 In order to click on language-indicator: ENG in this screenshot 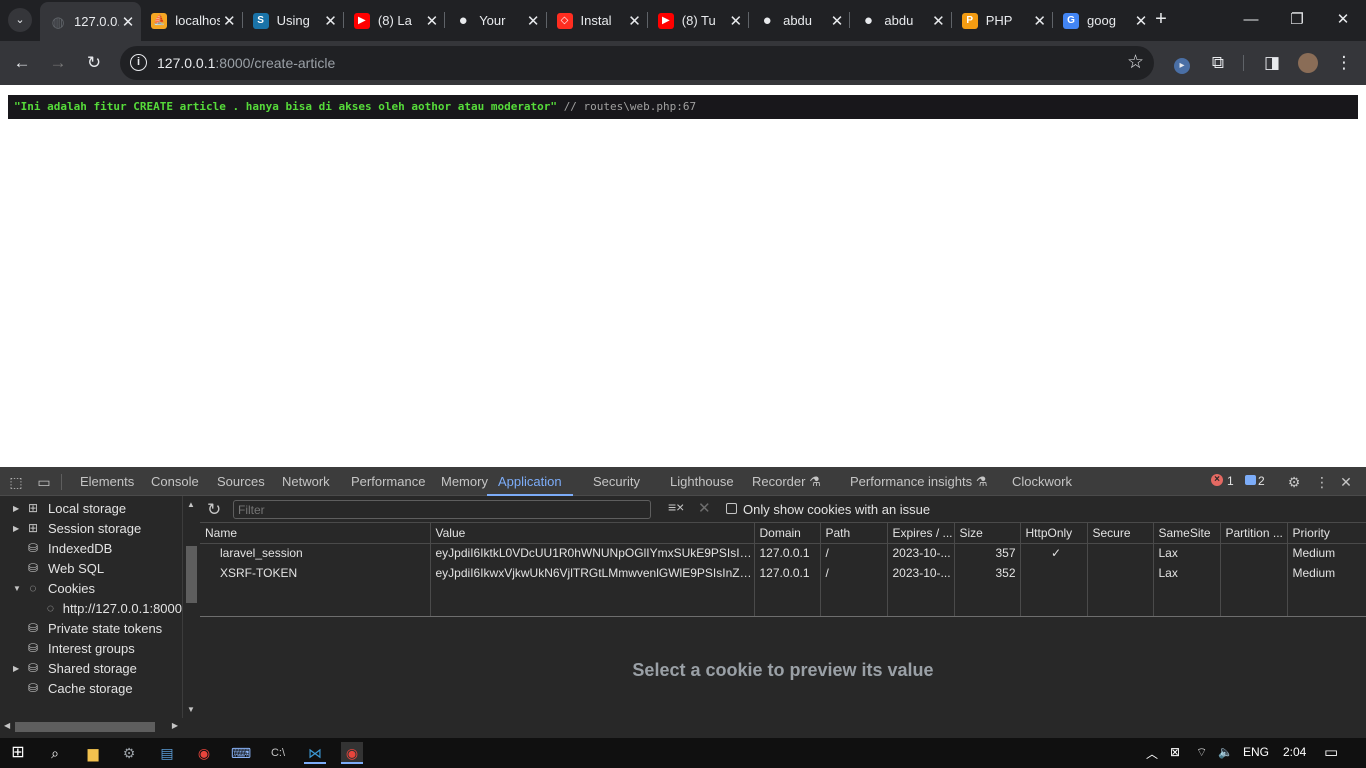, I will do `click(1256, 752)`.